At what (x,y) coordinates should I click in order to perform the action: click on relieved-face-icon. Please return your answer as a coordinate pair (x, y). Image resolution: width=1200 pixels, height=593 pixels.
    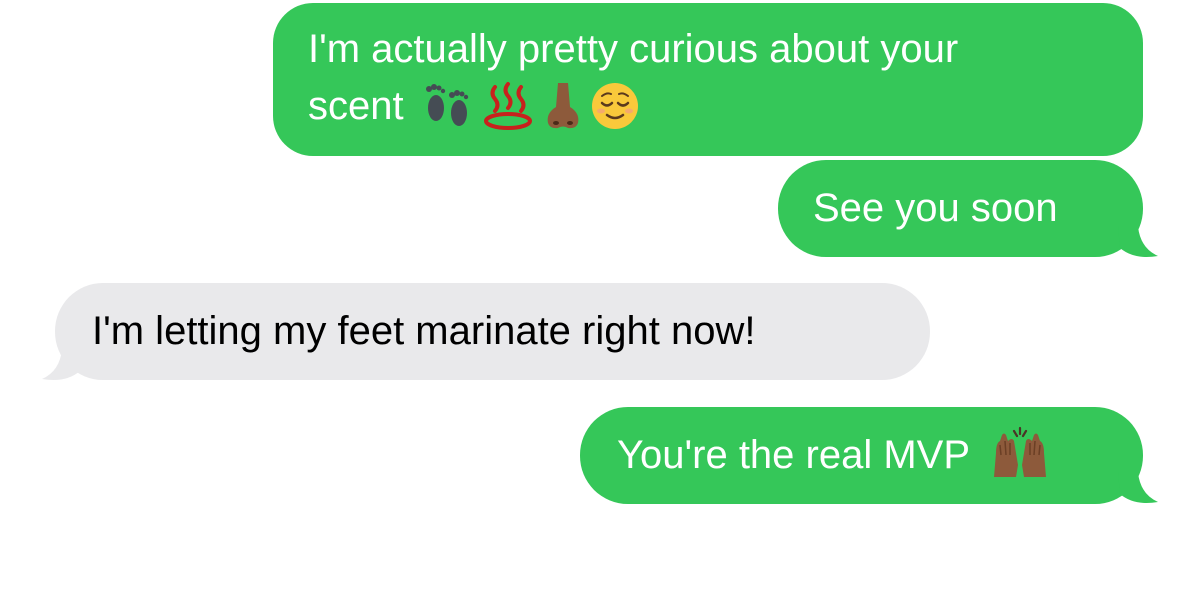
    Looking at the image, I should click on (614, 106).